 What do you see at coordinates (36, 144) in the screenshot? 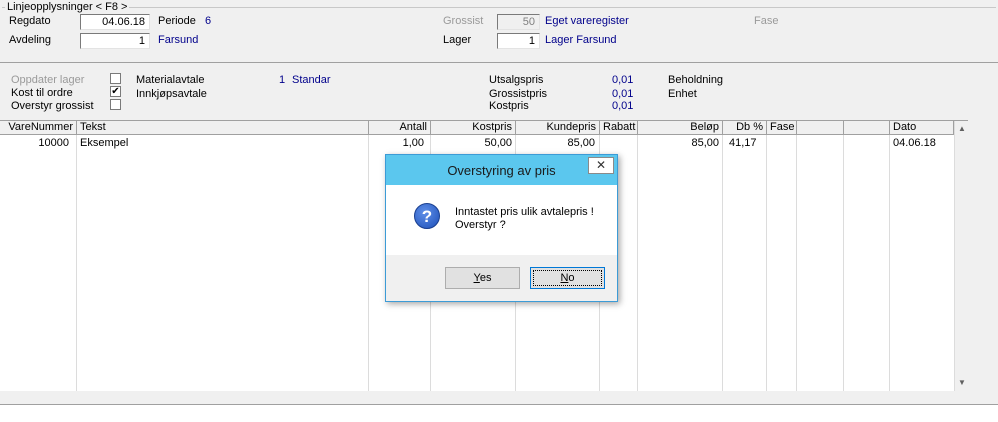
I see `cell-varenummer: 10000` at bounding box center [36, 144].